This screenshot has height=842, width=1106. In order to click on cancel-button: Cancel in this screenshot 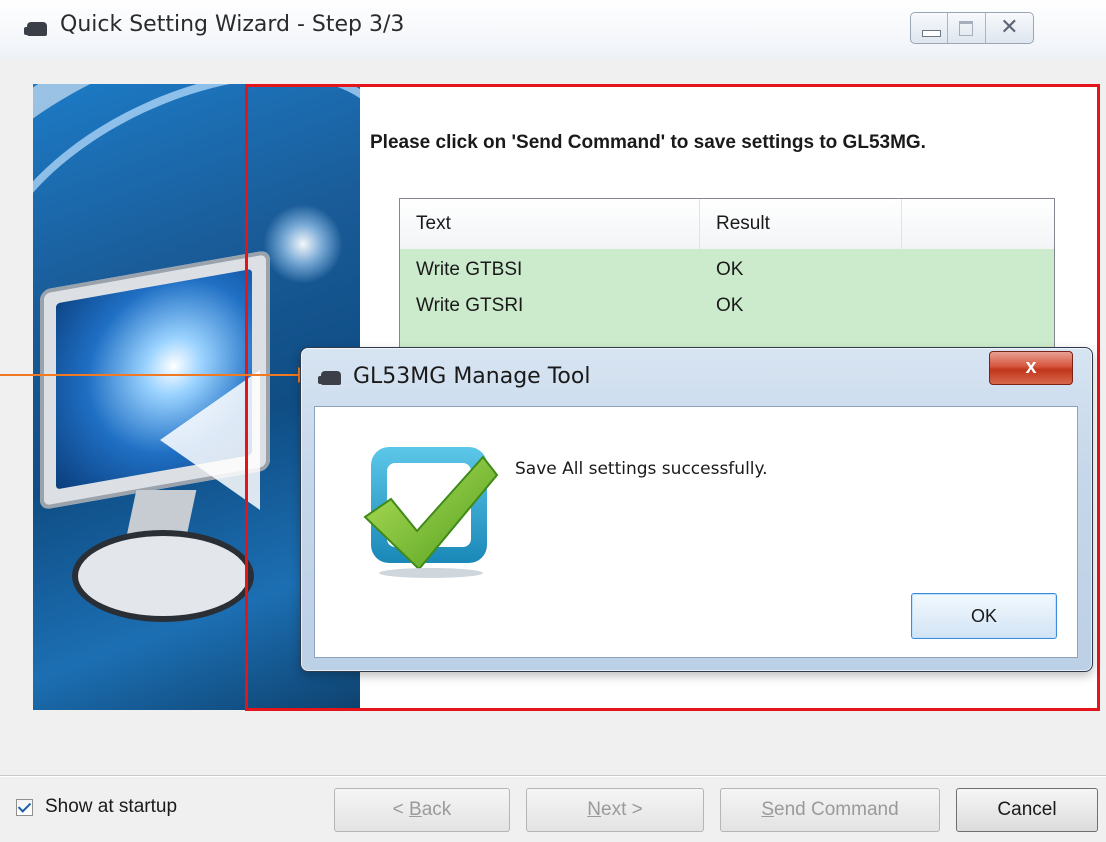, I will do `click(1027, 810)`.